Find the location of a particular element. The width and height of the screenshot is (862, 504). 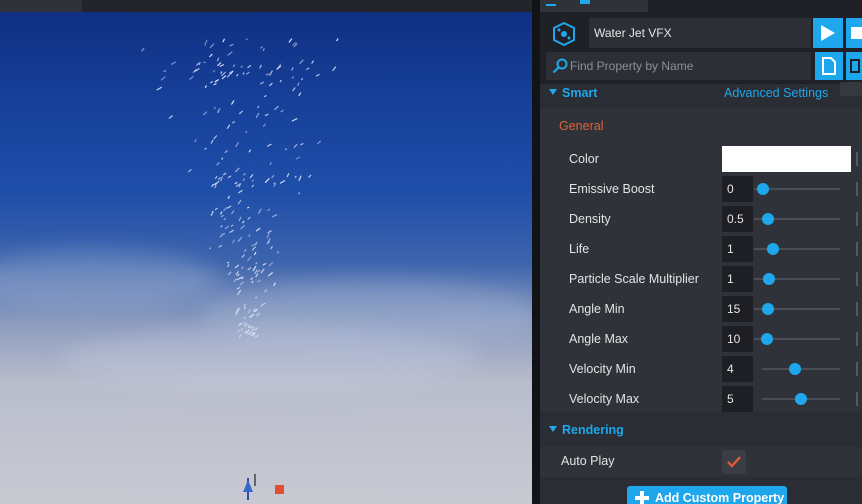

object-name-input is located at coordinates (700, 33).